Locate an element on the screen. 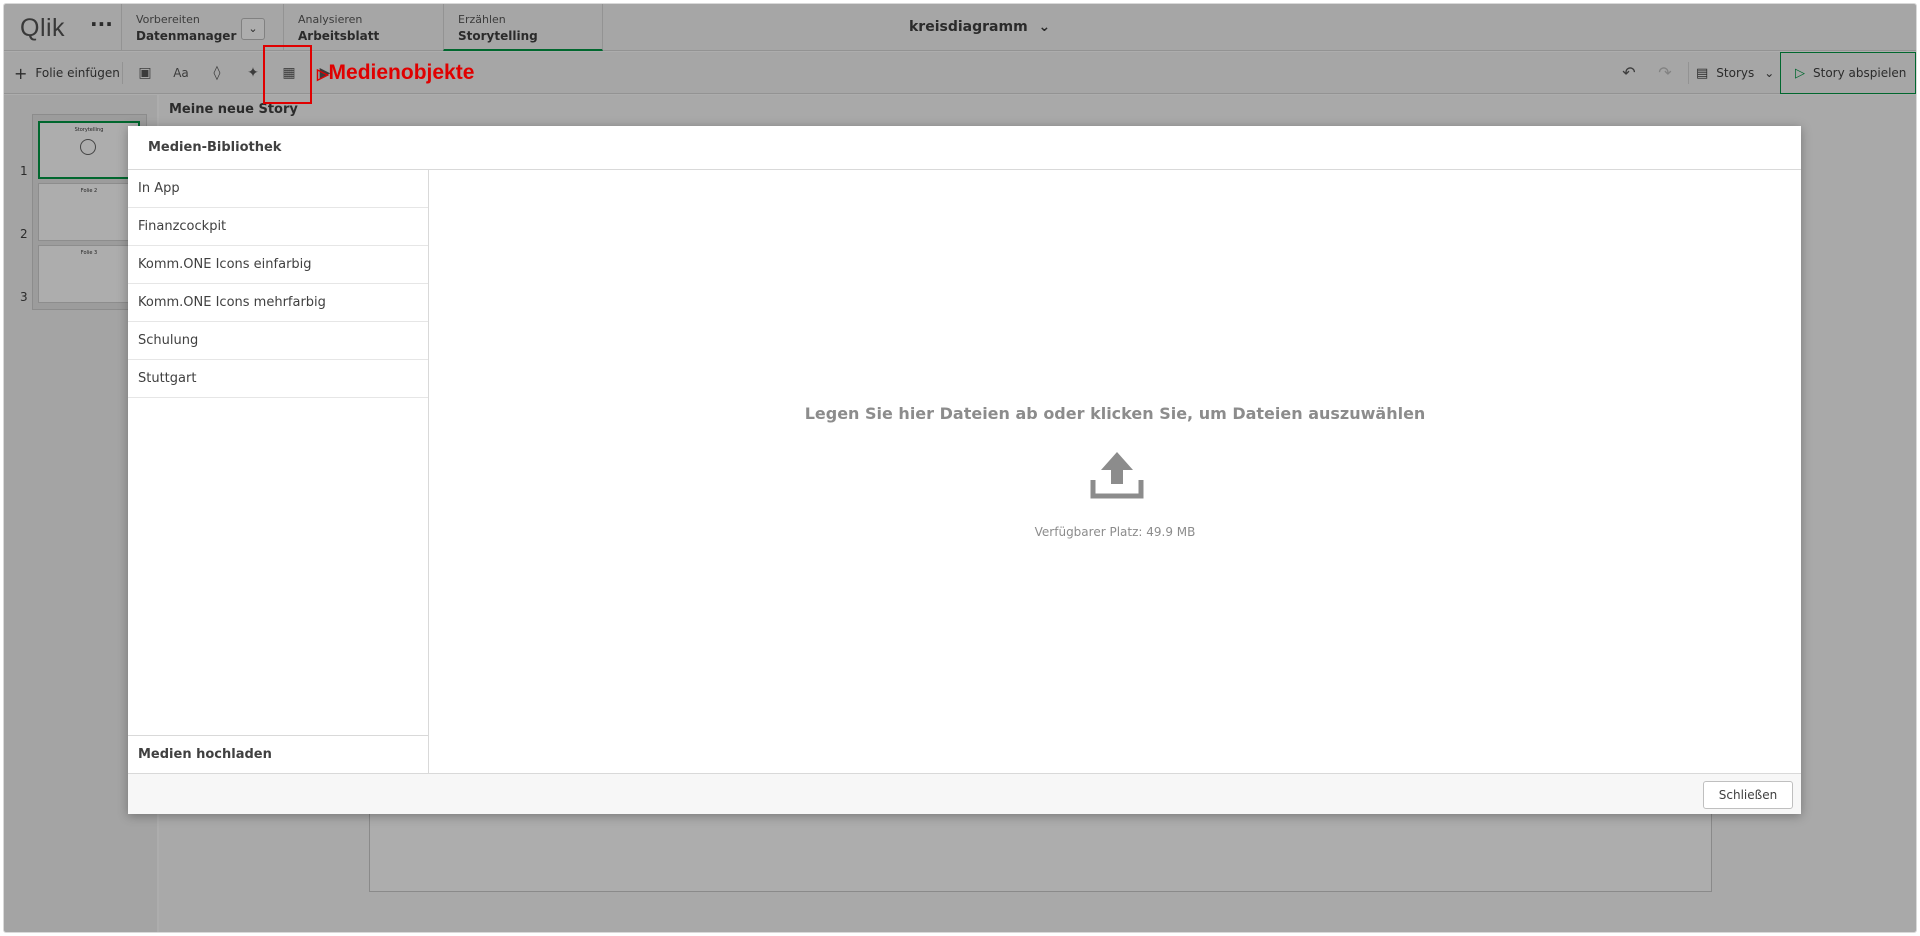 The image size is (1920, 936). library-item-stuttgart: Stuttgart is located at coordinates (278, 379).